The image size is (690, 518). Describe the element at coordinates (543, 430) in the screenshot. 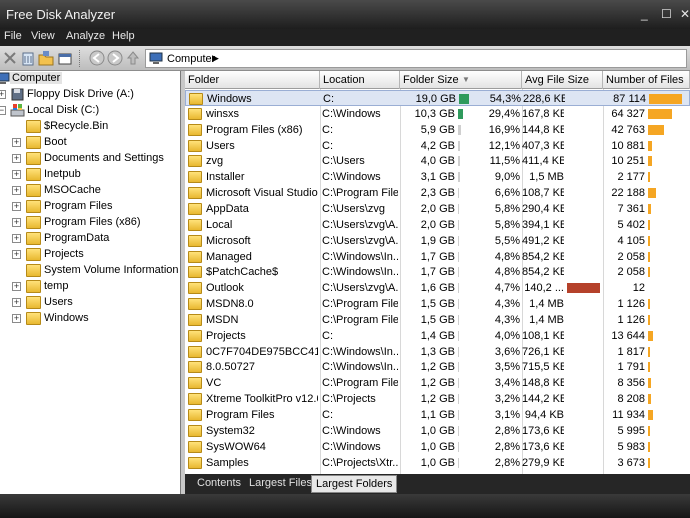

I see `avg-file-size: 173,6 KB` at that location.